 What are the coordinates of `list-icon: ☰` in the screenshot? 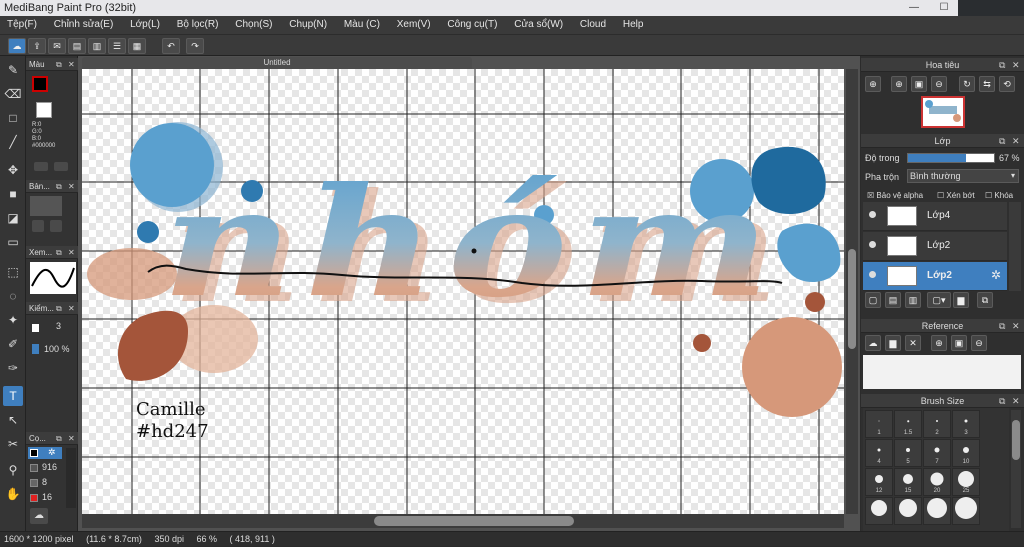 It's located at (117, 46).